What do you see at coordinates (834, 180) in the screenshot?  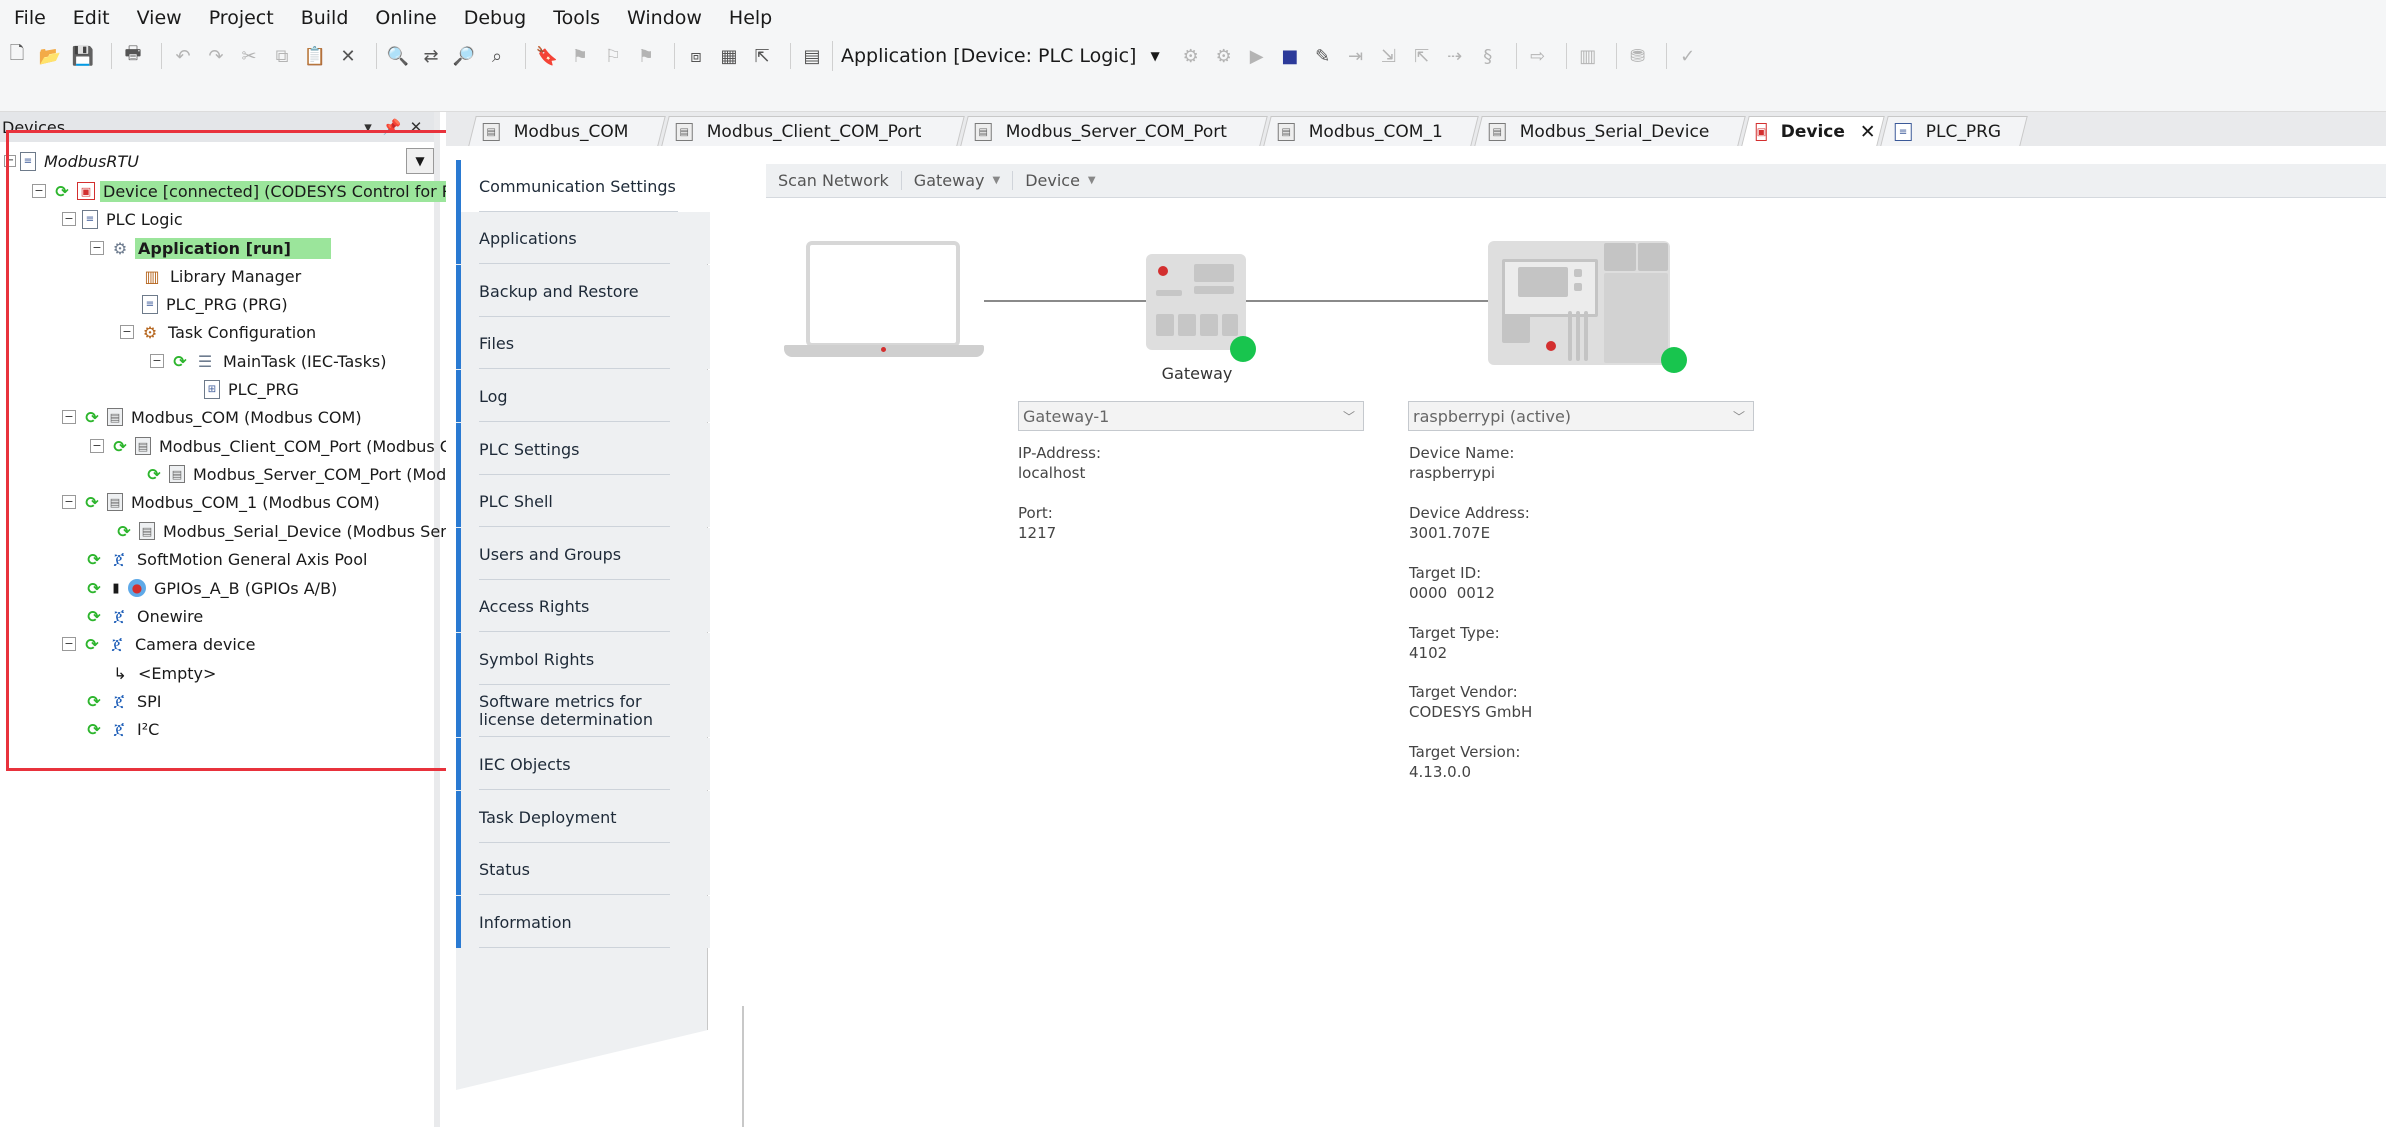 I see `scan-network-button: Scan Network` at bounding box center [834, 180].